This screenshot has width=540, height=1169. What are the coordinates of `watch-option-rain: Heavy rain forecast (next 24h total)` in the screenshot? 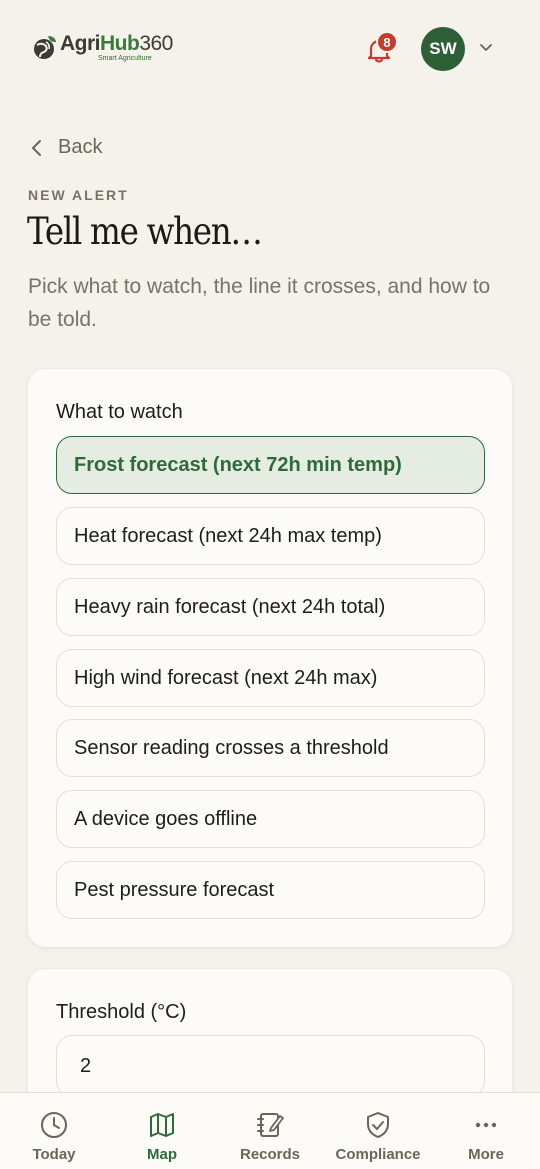 It's located at (270, 607).